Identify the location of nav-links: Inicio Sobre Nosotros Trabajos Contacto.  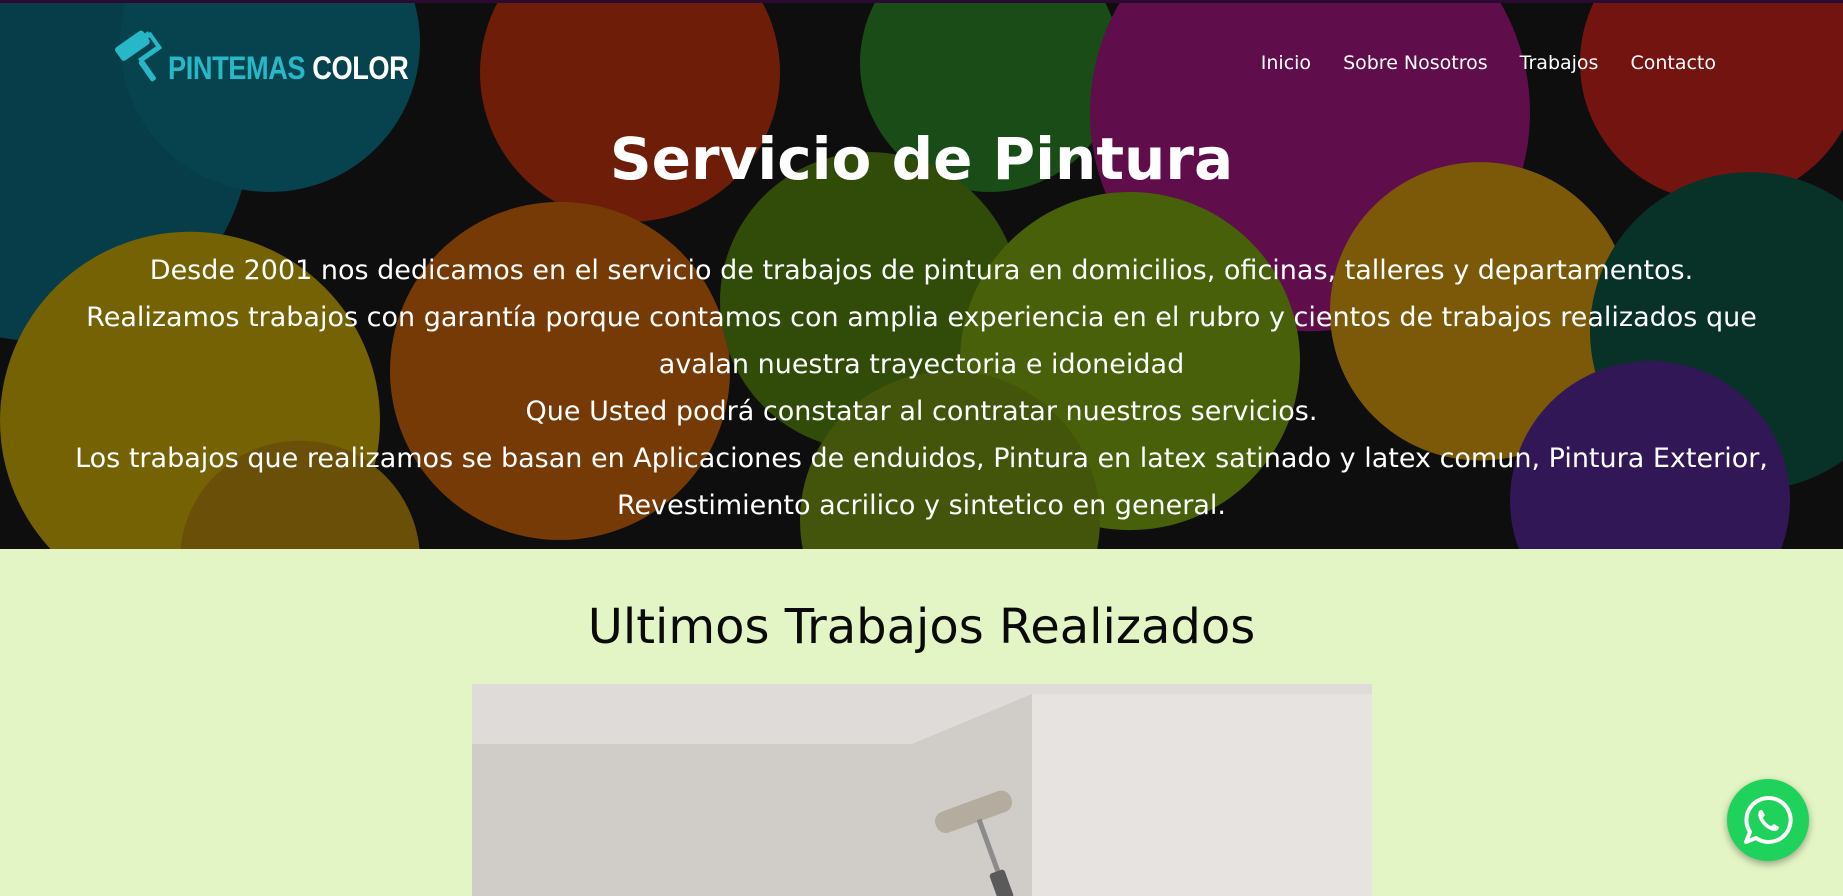
(1488, 63).